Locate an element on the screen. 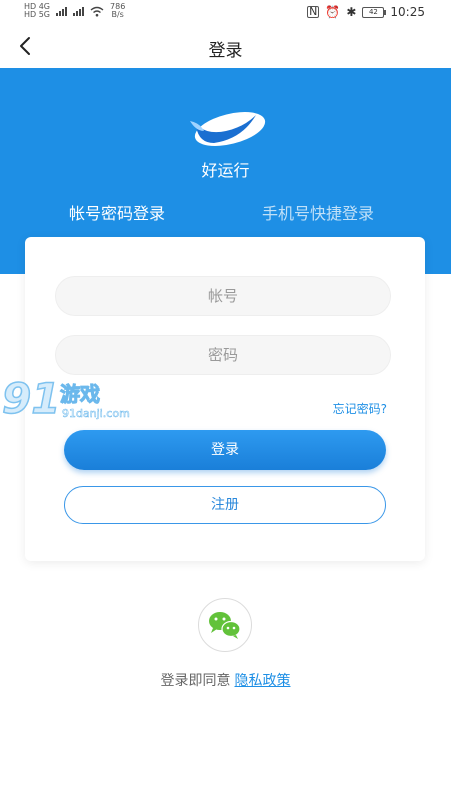  watermark-logo: 91 游戏 91danji.com is located at coordinates (65, 399).